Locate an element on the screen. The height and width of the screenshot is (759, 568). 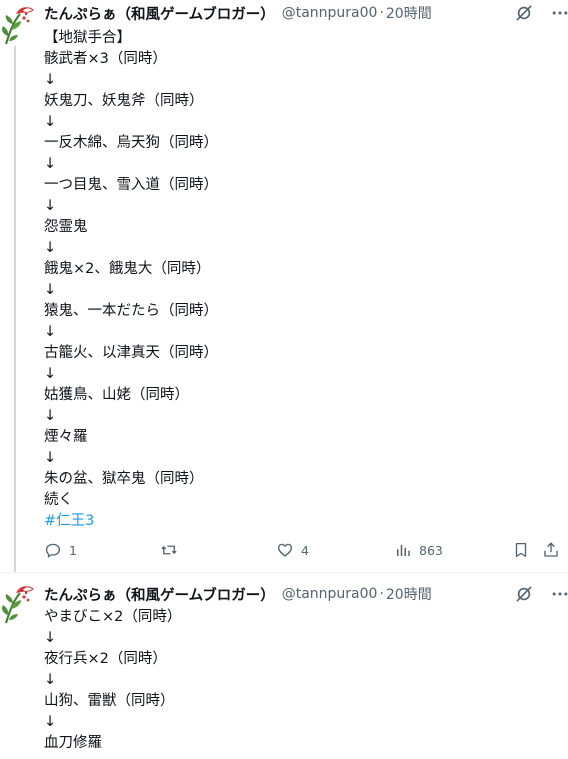
text-line: やまびこ×2（同時） is located at coordinates (113, 617).